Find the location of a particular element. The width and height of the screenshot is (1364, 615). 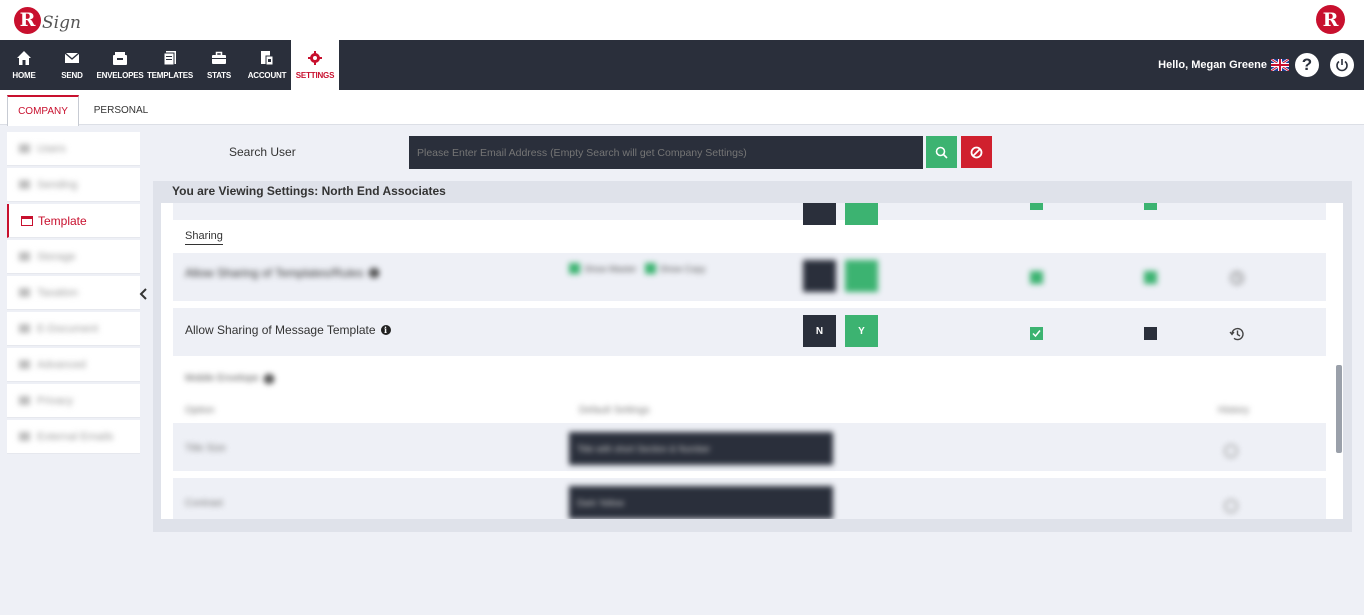

nav-account-label: ACCOUNT is located at coordinates (267, 75).